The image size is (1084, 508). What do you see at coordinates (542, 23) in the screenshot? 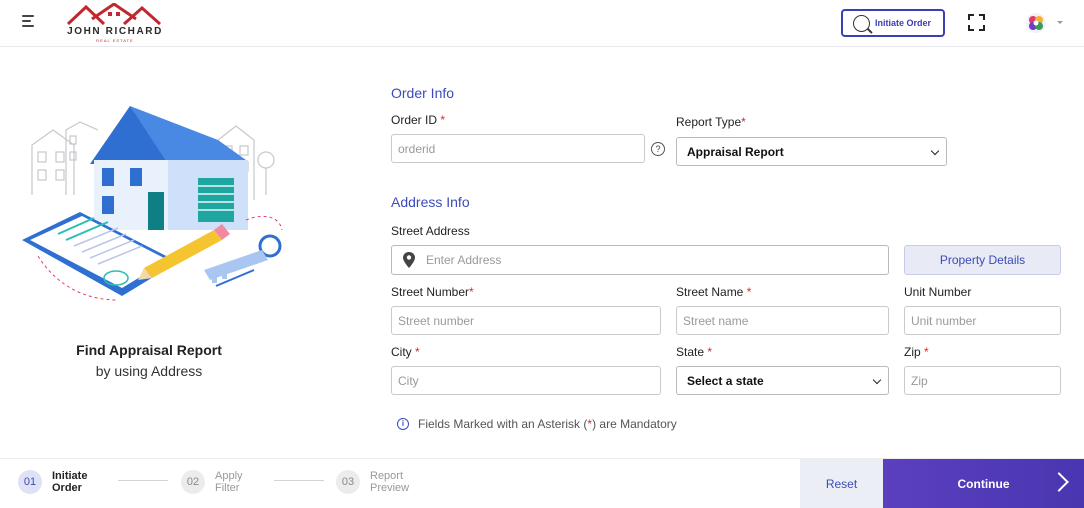
I see `top-header: JOHN RICHARD REAL ESTATE Initiate Order` at bounding box center [542, 23].